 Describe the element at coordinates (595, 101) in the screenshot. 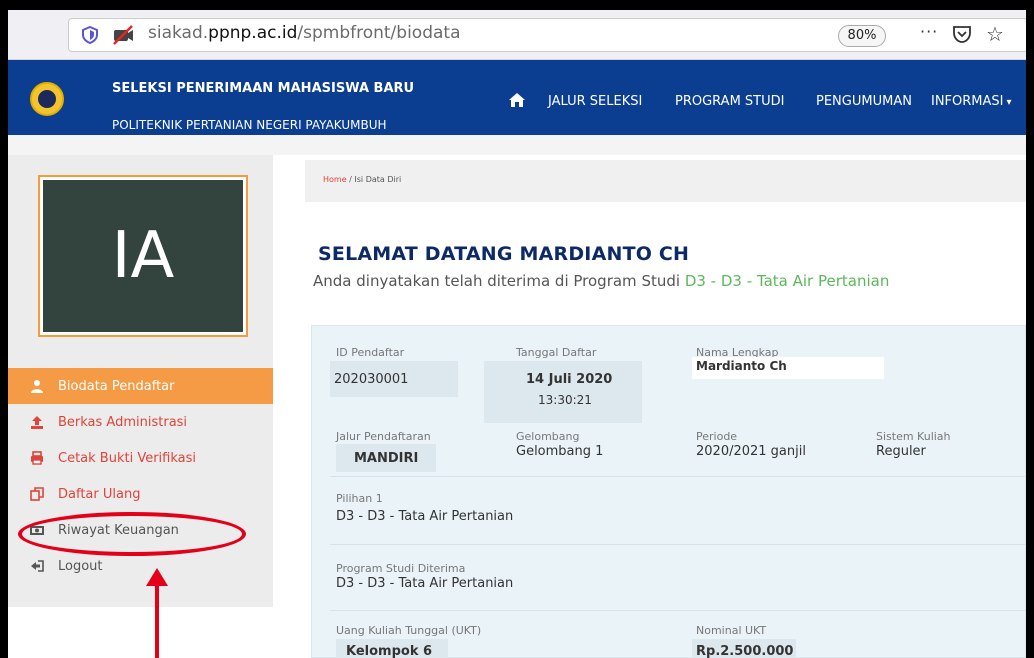

I see `nav-jalur-seleksi: JALUR SELEKSI` at that location.